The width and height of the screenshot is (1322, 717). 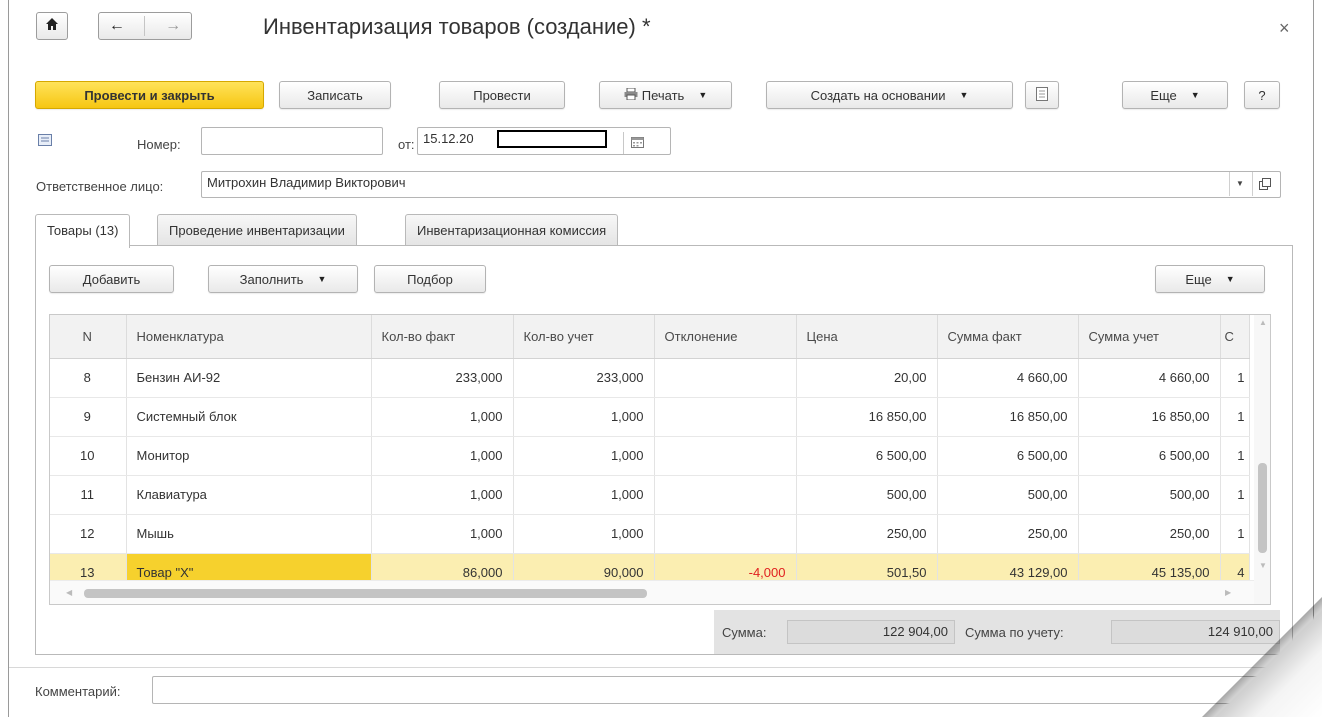 What do you see at coordinates (502, 95) in the screenshot?
I see `post-button: Провести` at bounding box center [502, 95].